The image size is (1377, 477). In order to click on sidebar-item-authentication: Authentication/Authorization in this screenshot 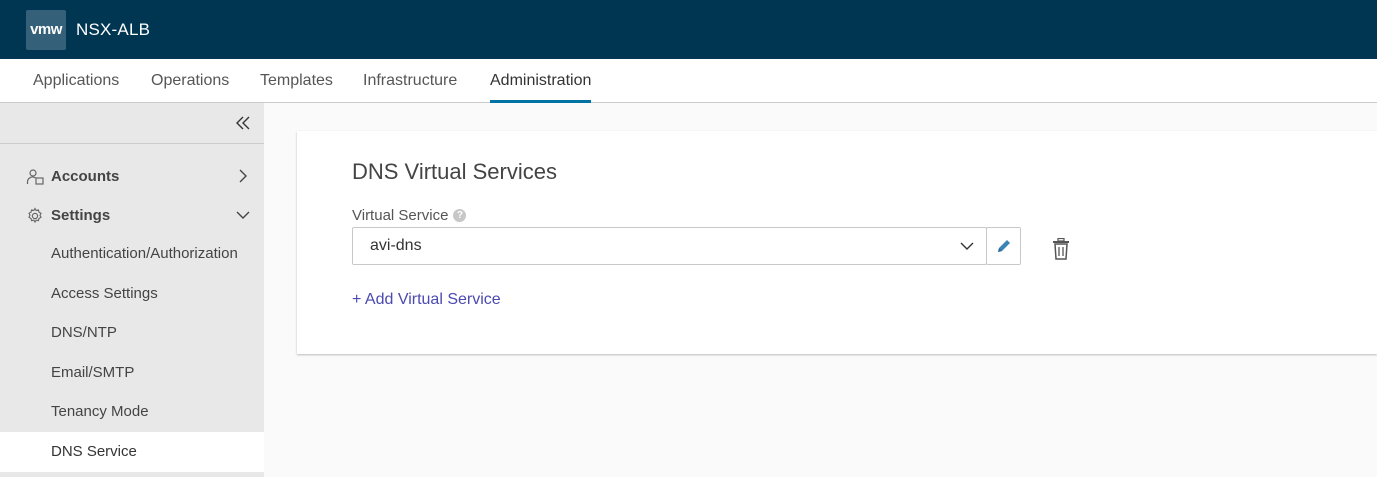, I will do `click(132, 254)`.